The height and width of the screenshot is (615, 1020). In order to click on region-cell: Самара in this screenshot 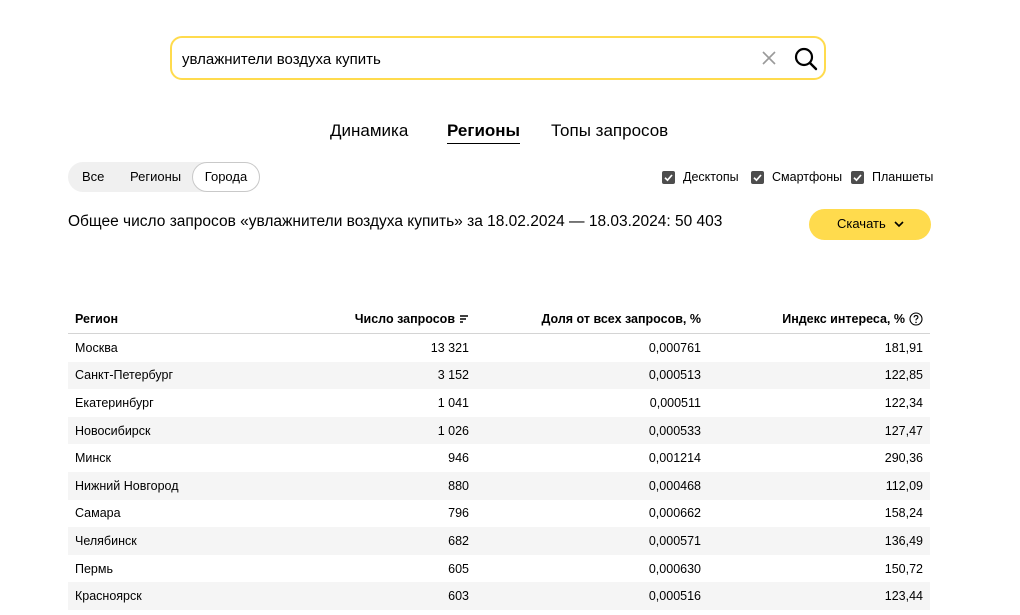, I will do `click(98, 513)`.